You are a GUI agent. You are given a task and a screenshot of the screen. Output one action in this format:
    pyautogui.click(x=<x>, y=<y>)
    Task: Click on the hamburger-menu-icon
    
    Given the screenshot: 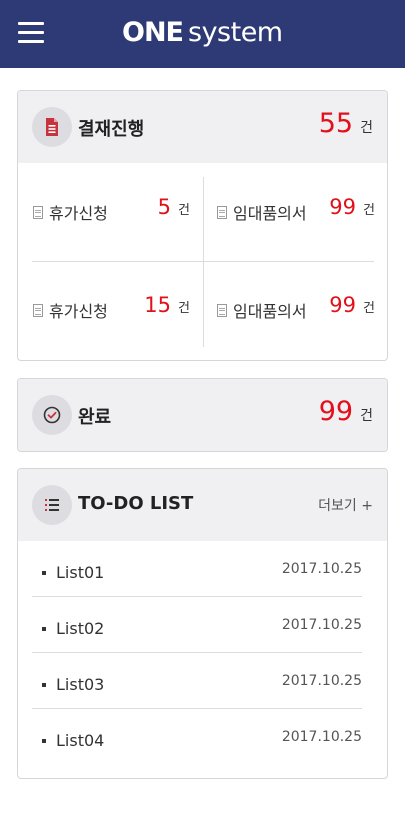 What is the action you would take?
    pyautogui.click(x=31, y=33)
    